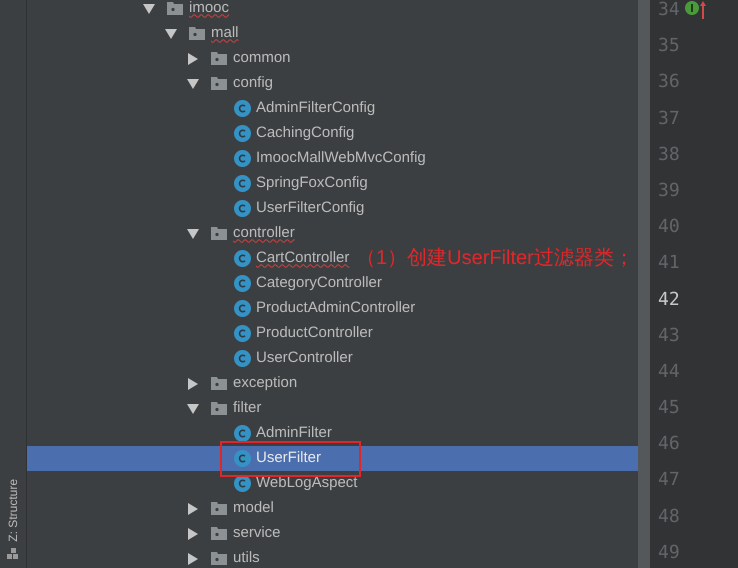  I want to click on tool-window-tab: Z: Structure, so click(13, 510).